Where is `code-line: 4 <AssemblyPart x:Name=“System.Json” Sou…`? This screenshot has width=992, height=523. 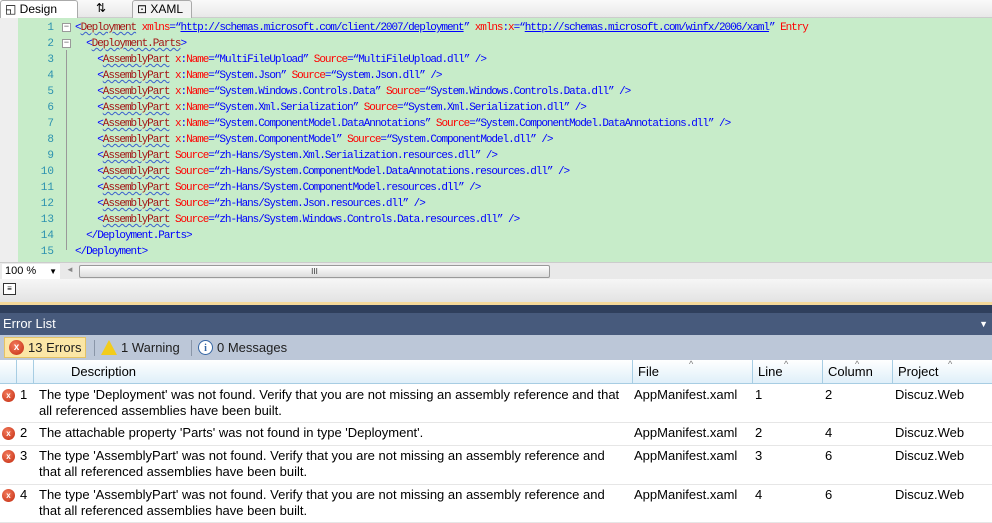
code-line: 4 <AssemblyPart x:Name=“System.Json” Sou… is located at coordinates (496, 76).